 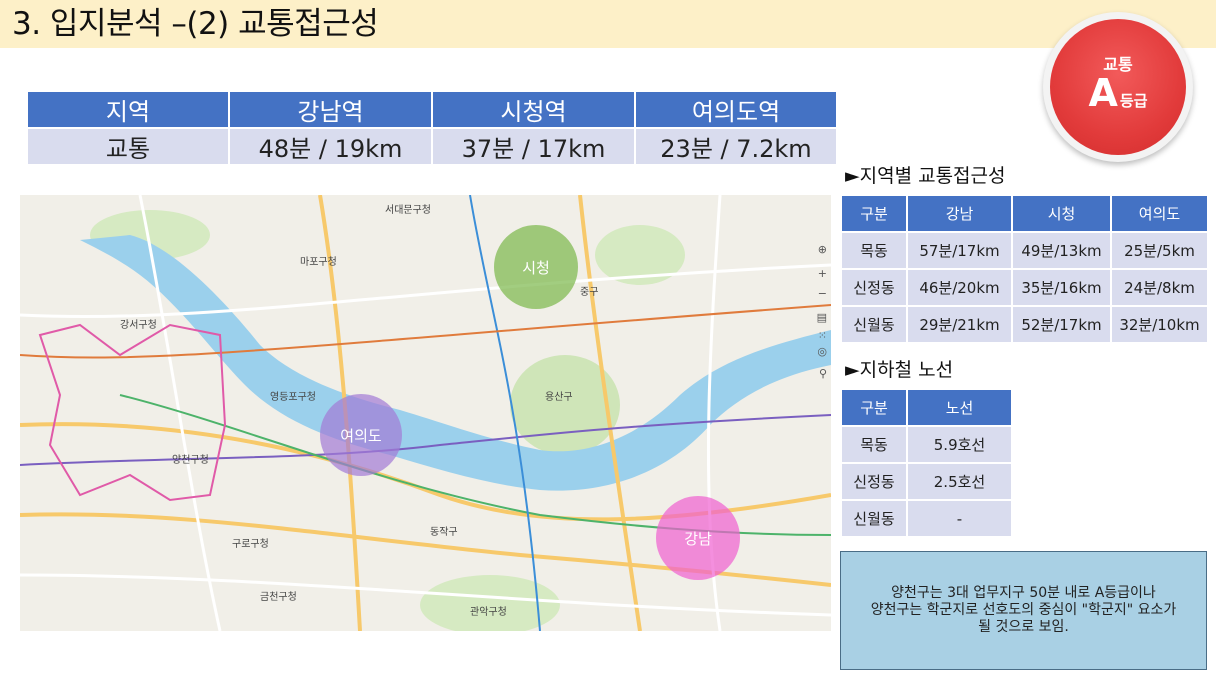 I want to click on access-header-cell: 강남, so click(x=959, y=213).